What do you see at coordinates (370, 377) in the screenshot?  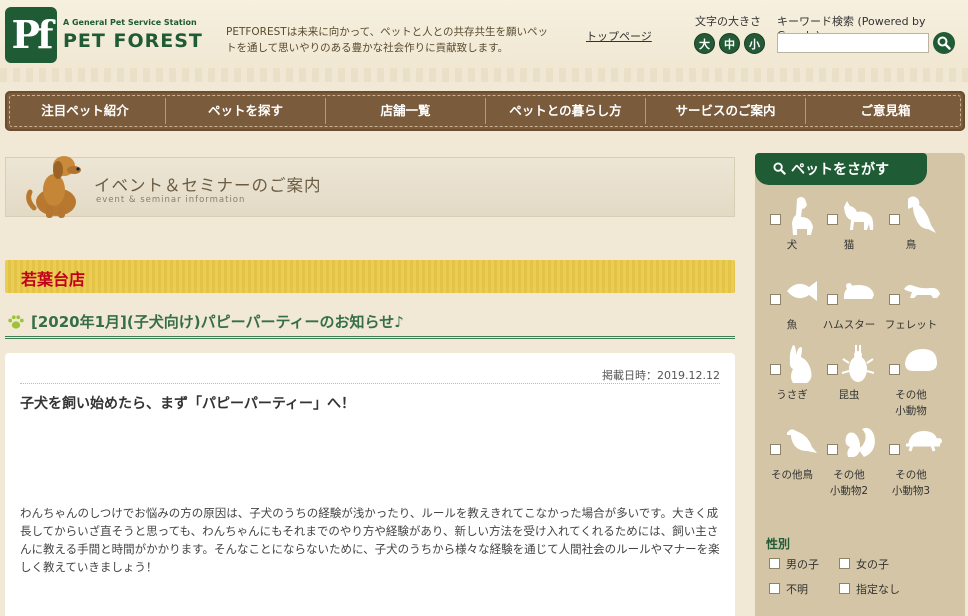 I see `post-date: 掲載日時：2019.12.12` at bounding box center [370, 377].